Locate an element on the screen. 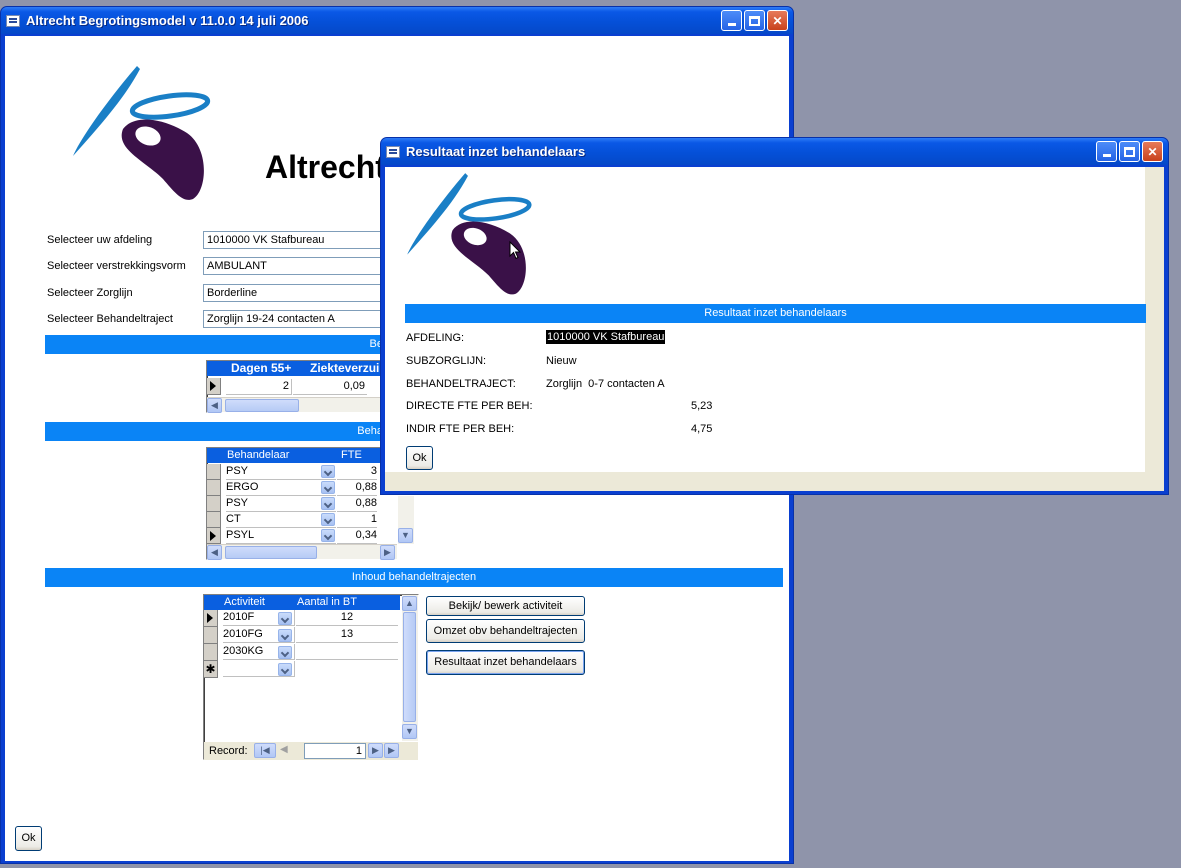 The width and height of the screenshot is (1181, 868). grid2-cell-behandelaar: PSYL is located at coordinates (281, 536).